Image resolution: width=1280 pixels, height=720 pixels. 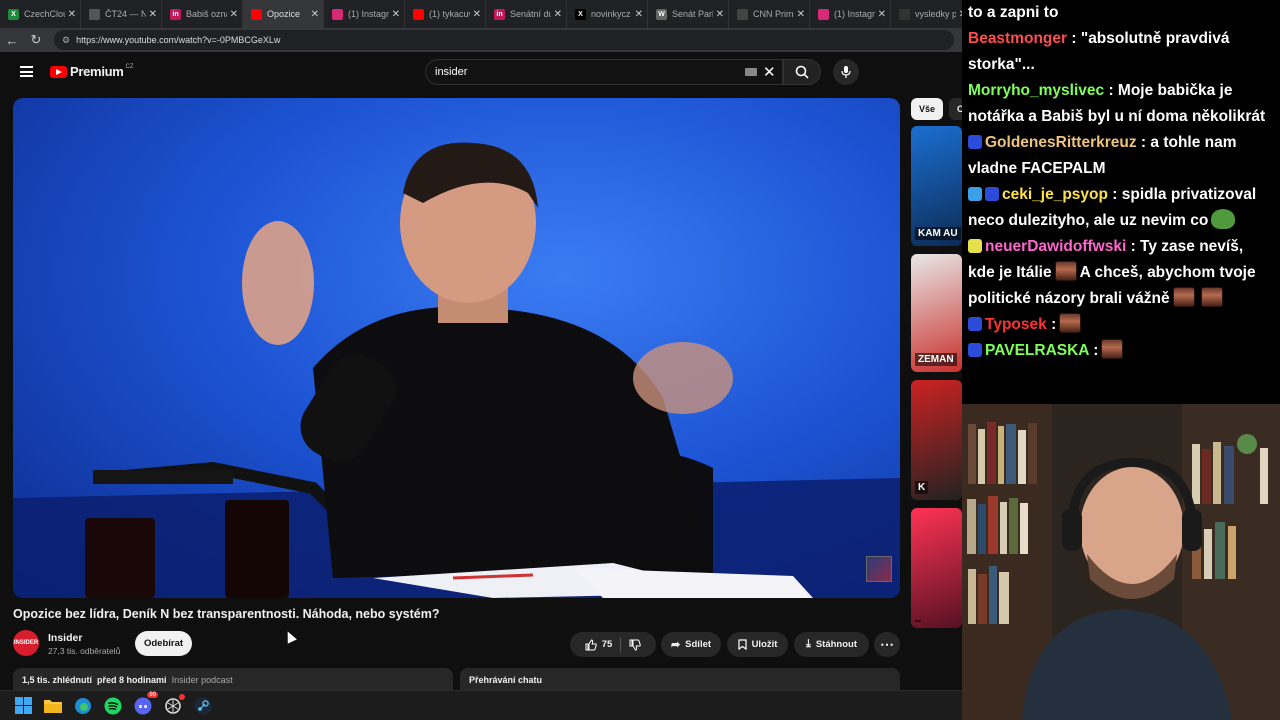 I want to click on save-button: Uložit, so click(x=757, y=644).